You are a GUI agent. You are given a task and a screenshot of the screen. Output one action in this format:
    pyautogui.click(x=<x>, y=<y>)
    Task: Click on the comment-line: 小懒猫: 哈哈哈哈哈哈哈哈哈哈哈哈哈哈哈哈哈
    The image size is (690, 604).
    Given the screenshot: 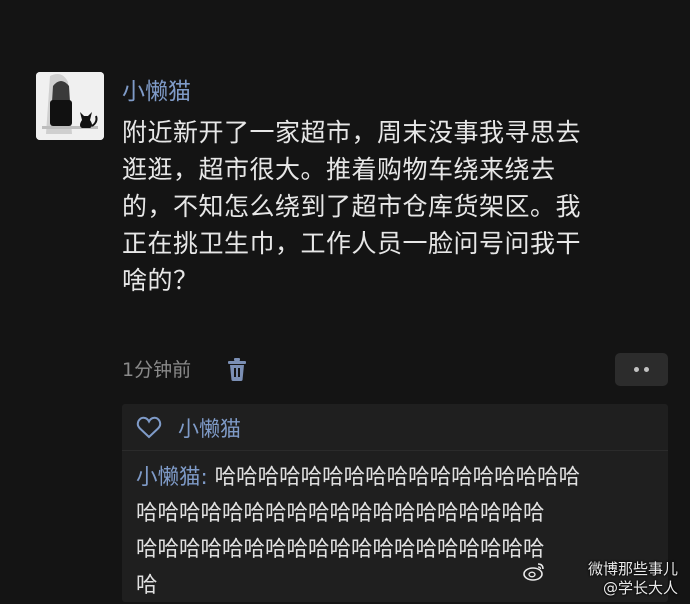 What is the action you would take?
    pyautogui.click(x=399, y=478)
    